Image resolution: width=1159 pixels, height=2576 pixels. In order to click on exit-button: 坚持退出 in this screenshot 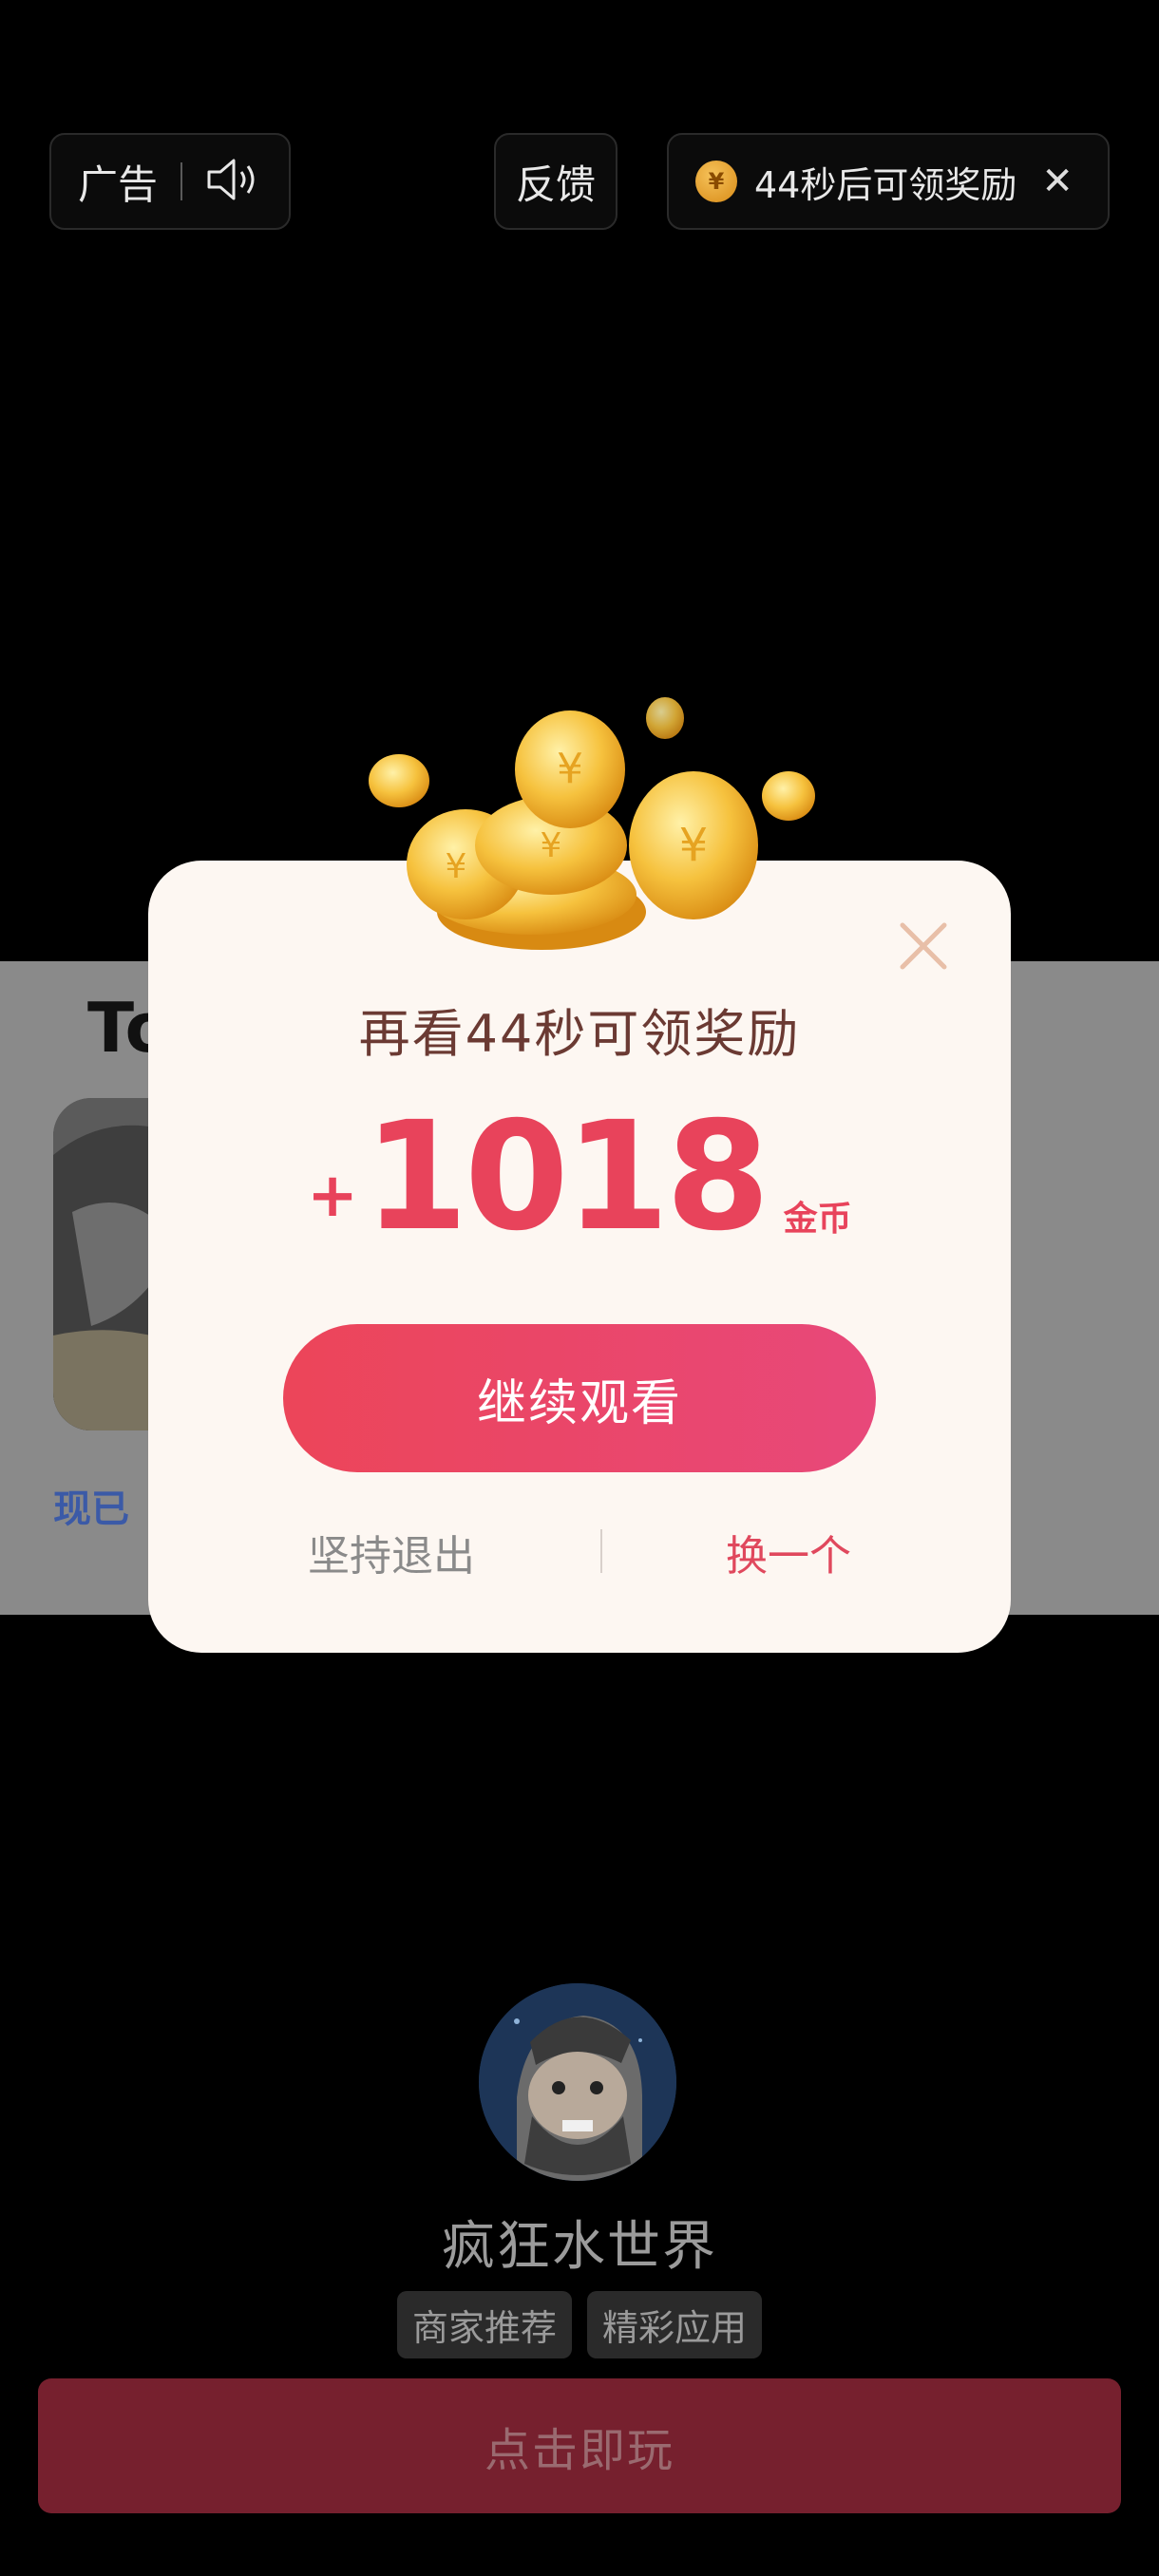, I will do `click(391, 1552)`.